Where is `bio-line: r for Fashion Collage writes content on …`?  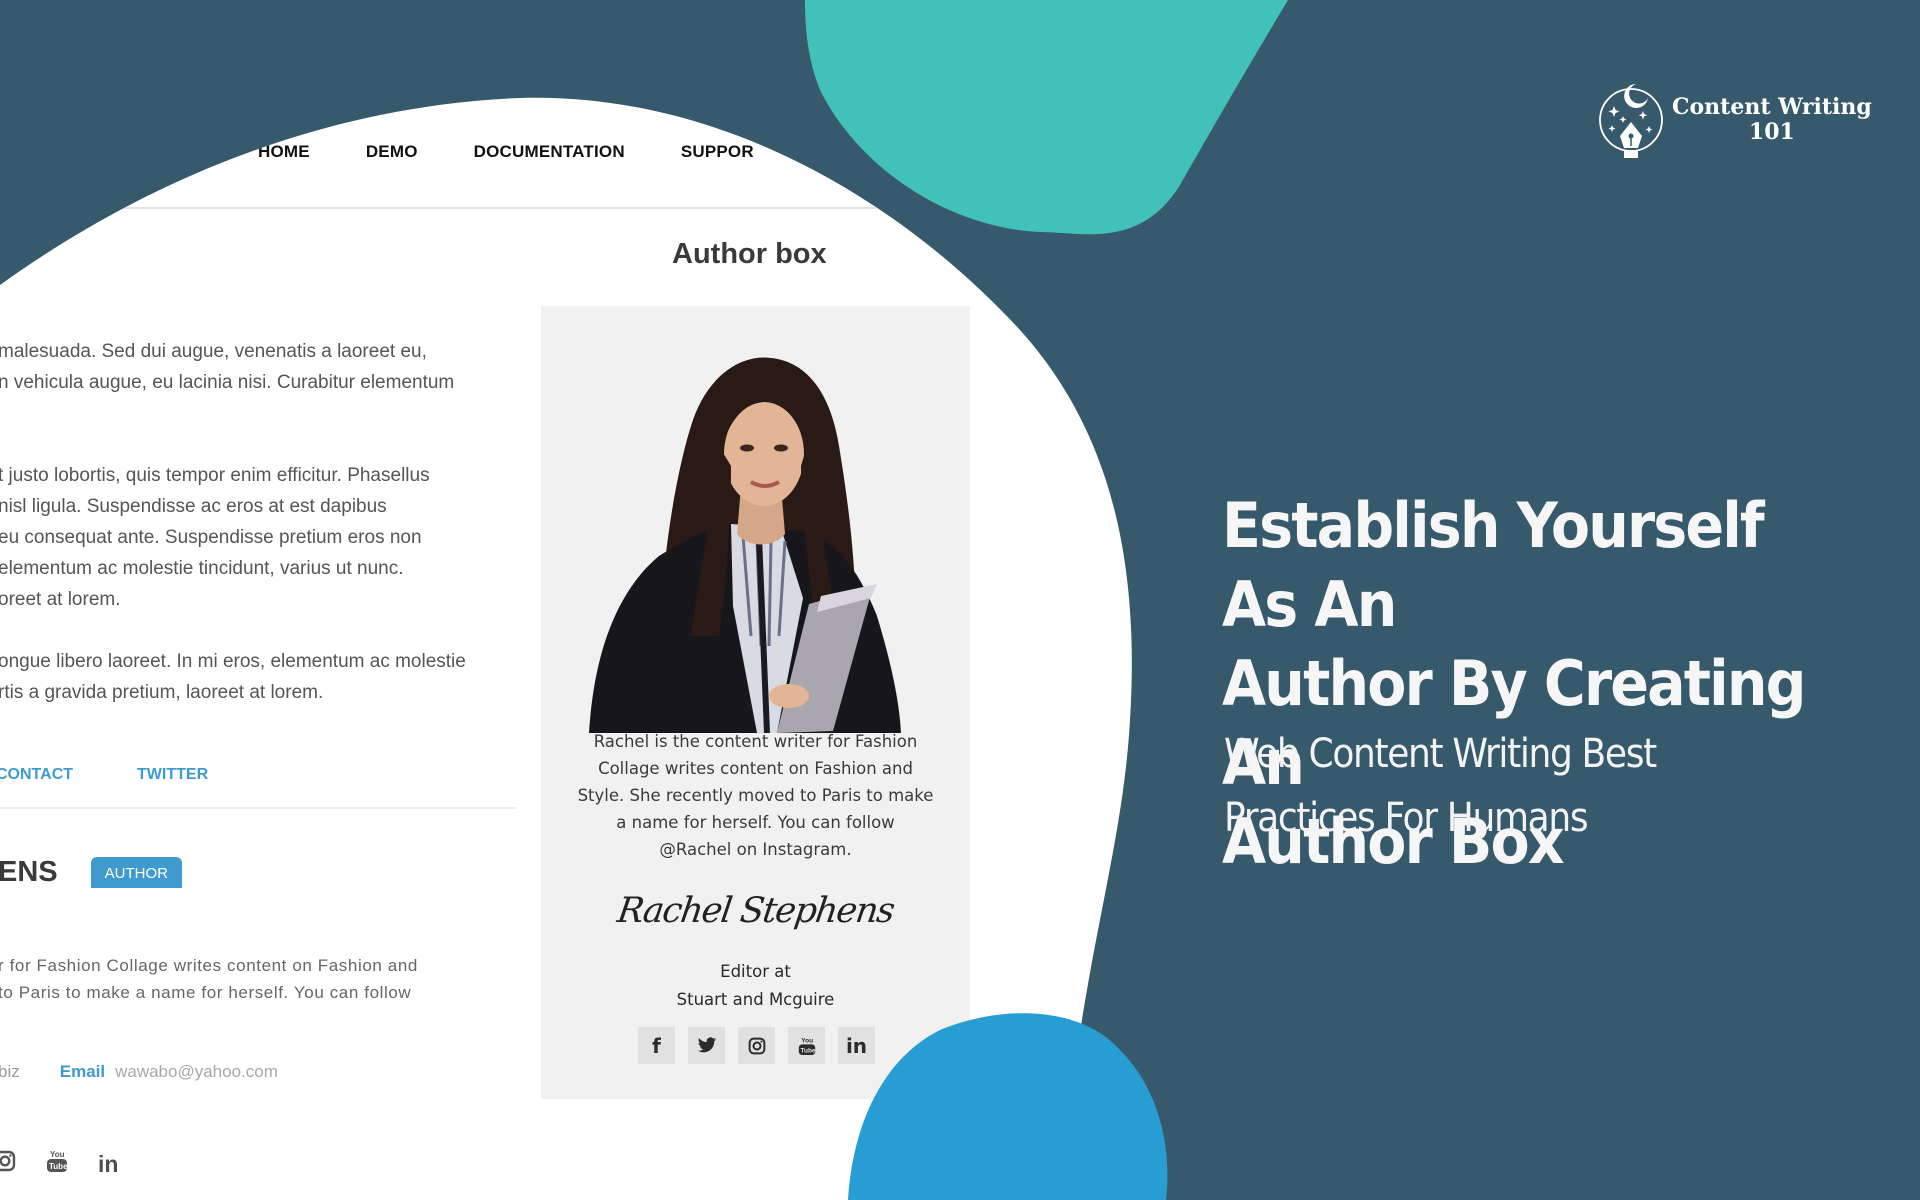
bio-line: r for Fashion Collage writes content on … is located at coordinates (209, 965).